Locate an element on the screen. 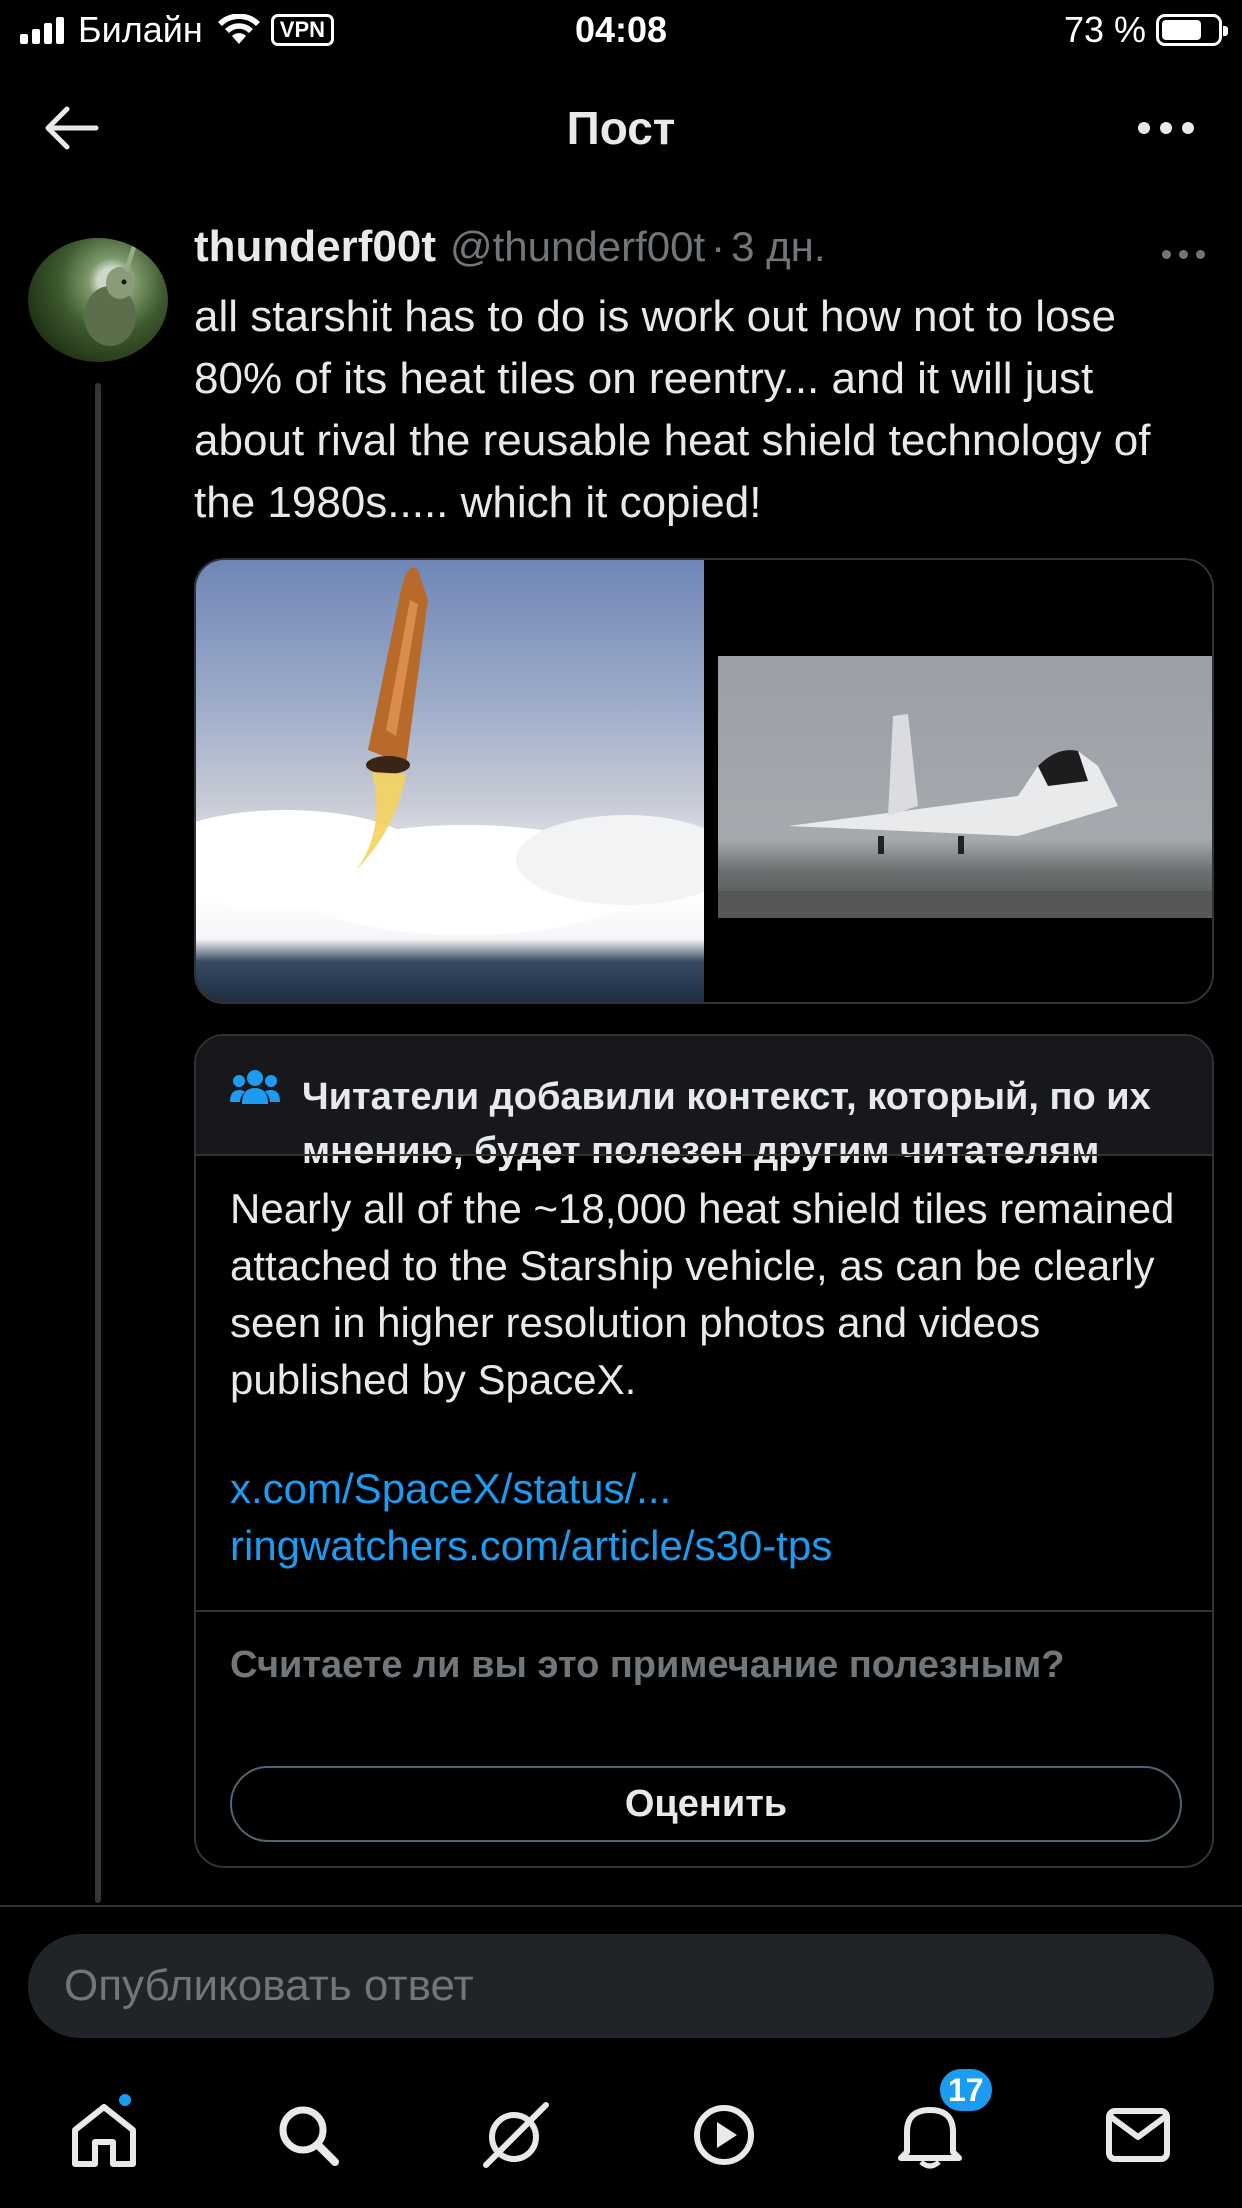 The image size is (1242, 2208). starship-launch-image is located at coordinates (466, 781).